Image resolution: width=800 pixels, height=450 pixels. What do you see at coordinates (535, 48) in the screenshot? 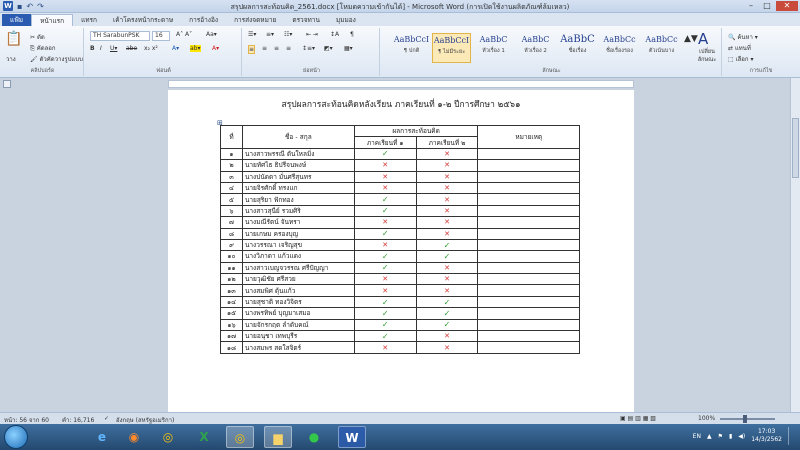
I see `style-heading-2: AaBbC หัวเรื่อง 2` at bounding box center [535, 48].